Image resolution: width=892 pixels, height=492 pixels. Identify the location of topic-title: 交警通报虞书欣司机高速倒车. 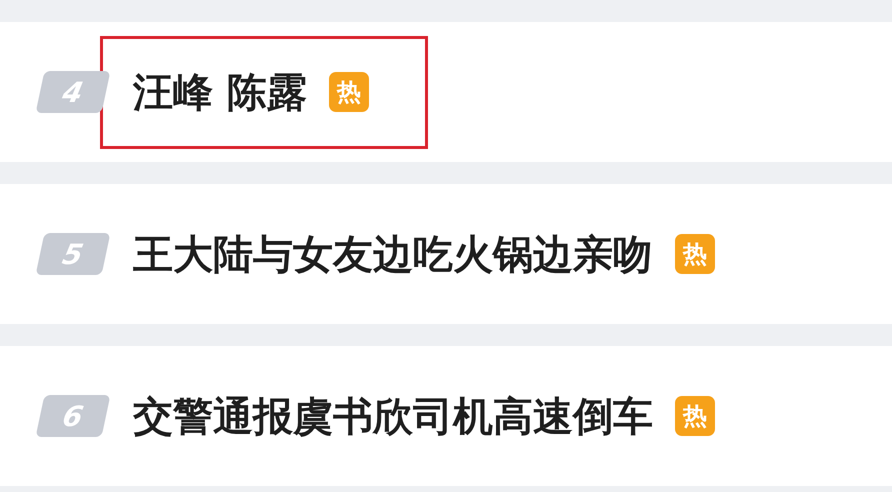
(393, 416).